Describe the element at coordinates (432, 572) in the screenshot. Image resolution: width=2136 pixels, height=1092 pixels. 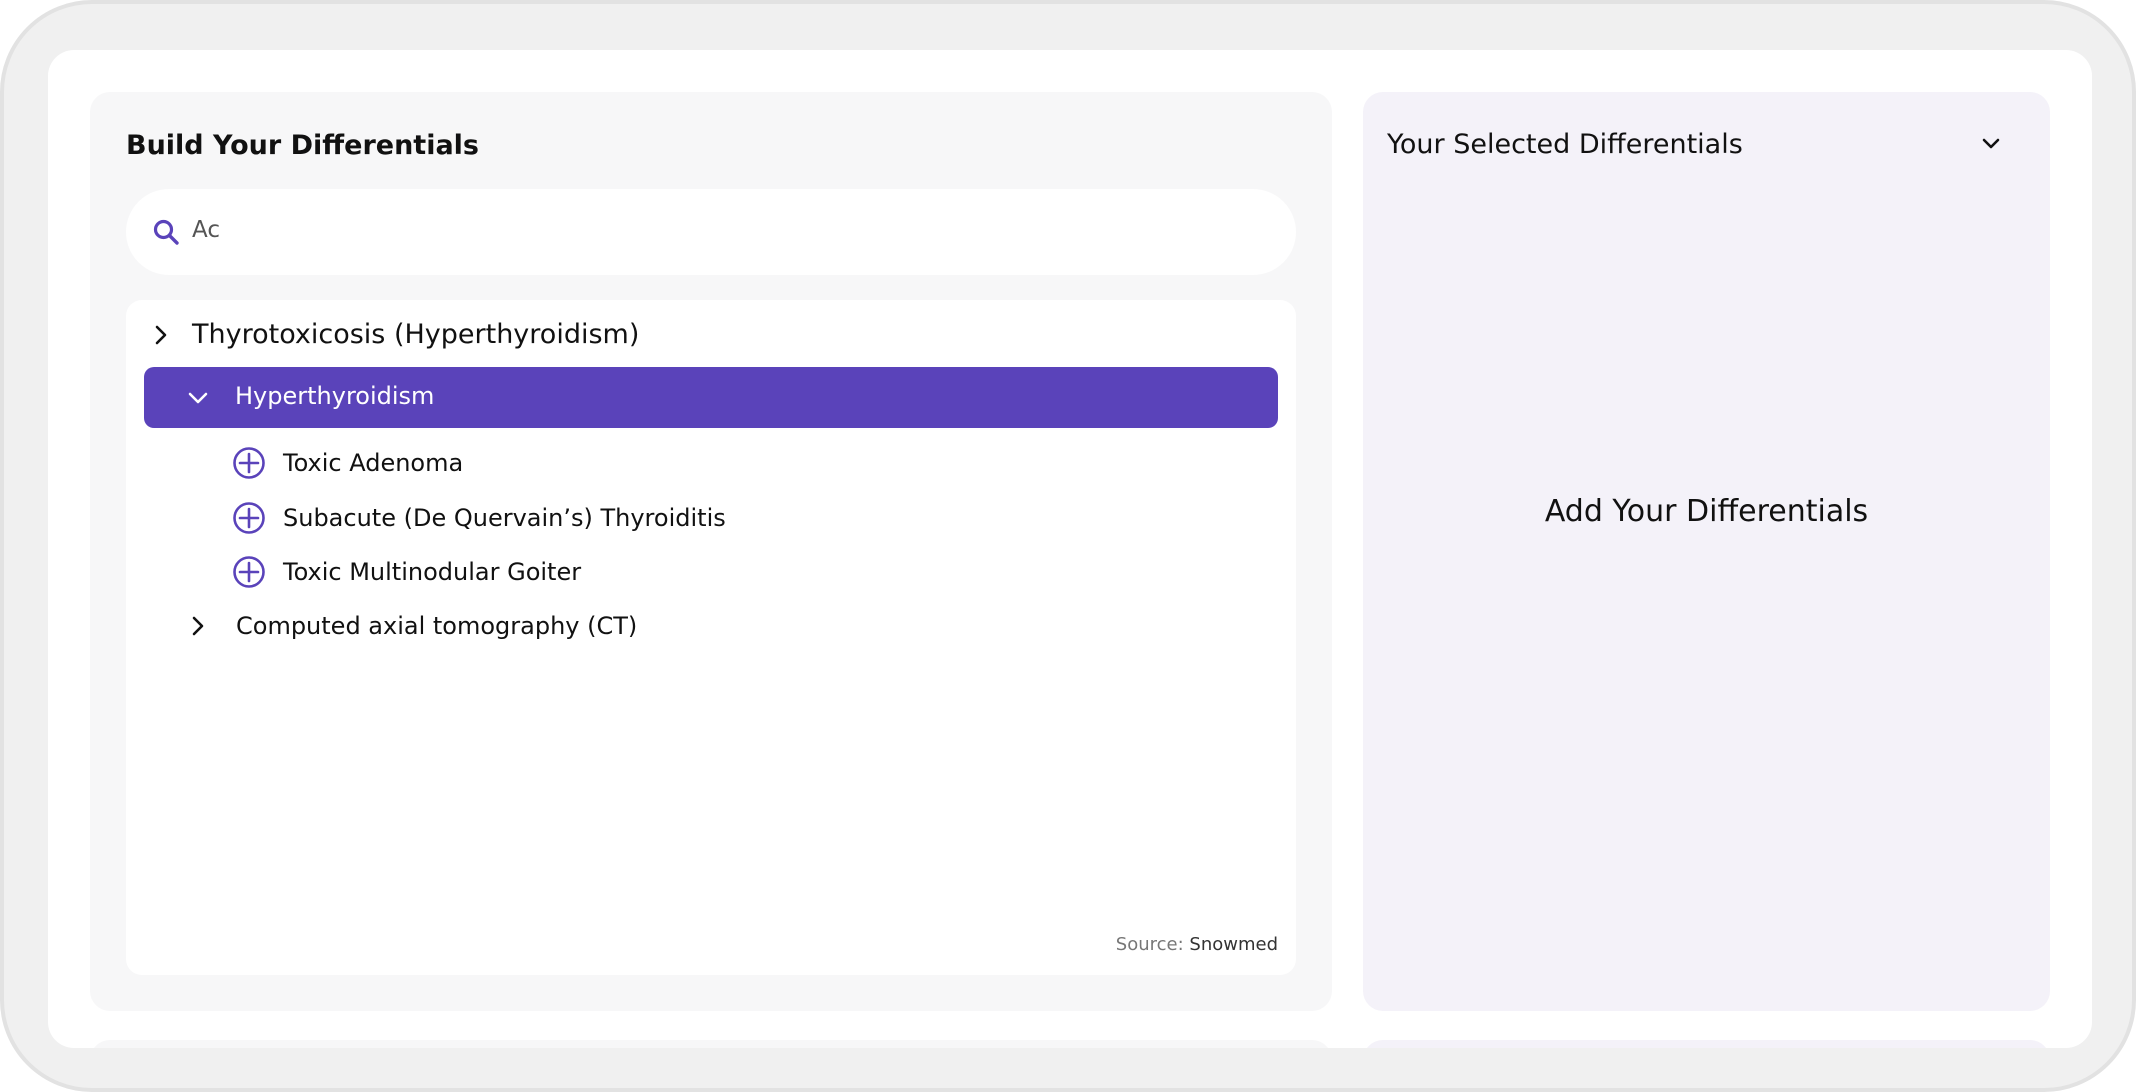
I see `tree-child-label: Toxic Multinodular Goiter` at that location.